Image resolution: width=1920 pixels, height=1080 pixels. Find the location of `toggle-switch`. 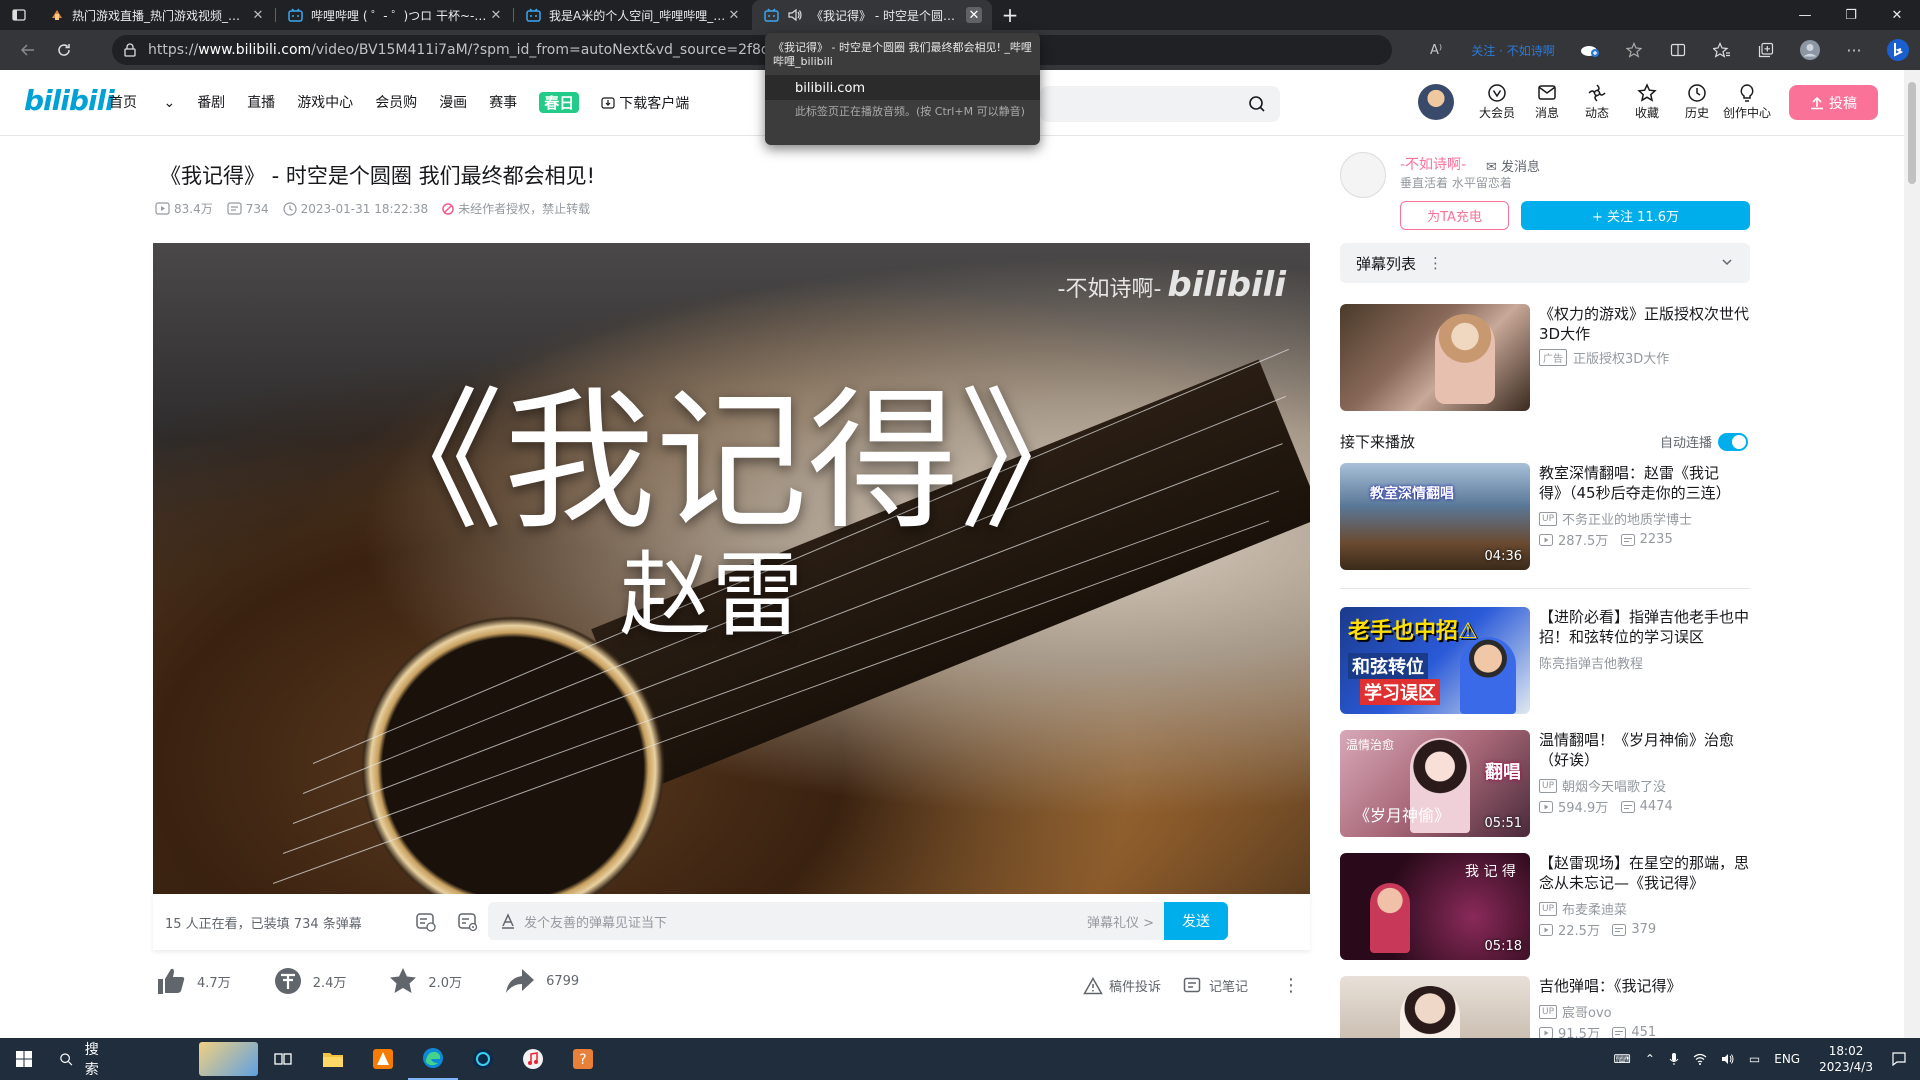

toggle-switch is located at coordinates (1733, 441).